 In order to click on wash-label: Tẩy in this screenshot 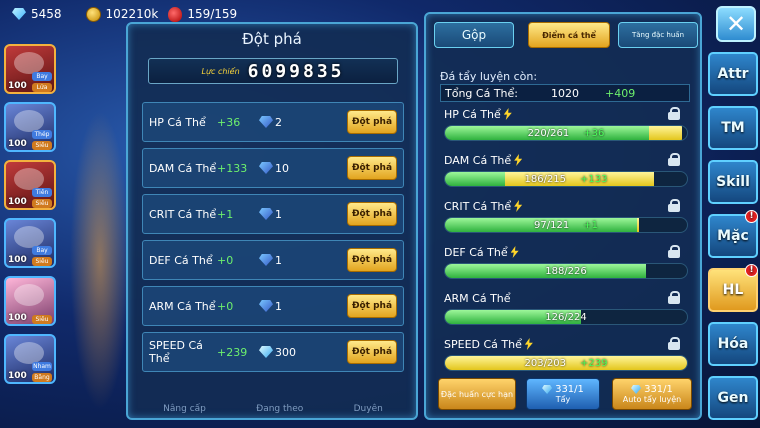, I will do `click(563, 399)`.